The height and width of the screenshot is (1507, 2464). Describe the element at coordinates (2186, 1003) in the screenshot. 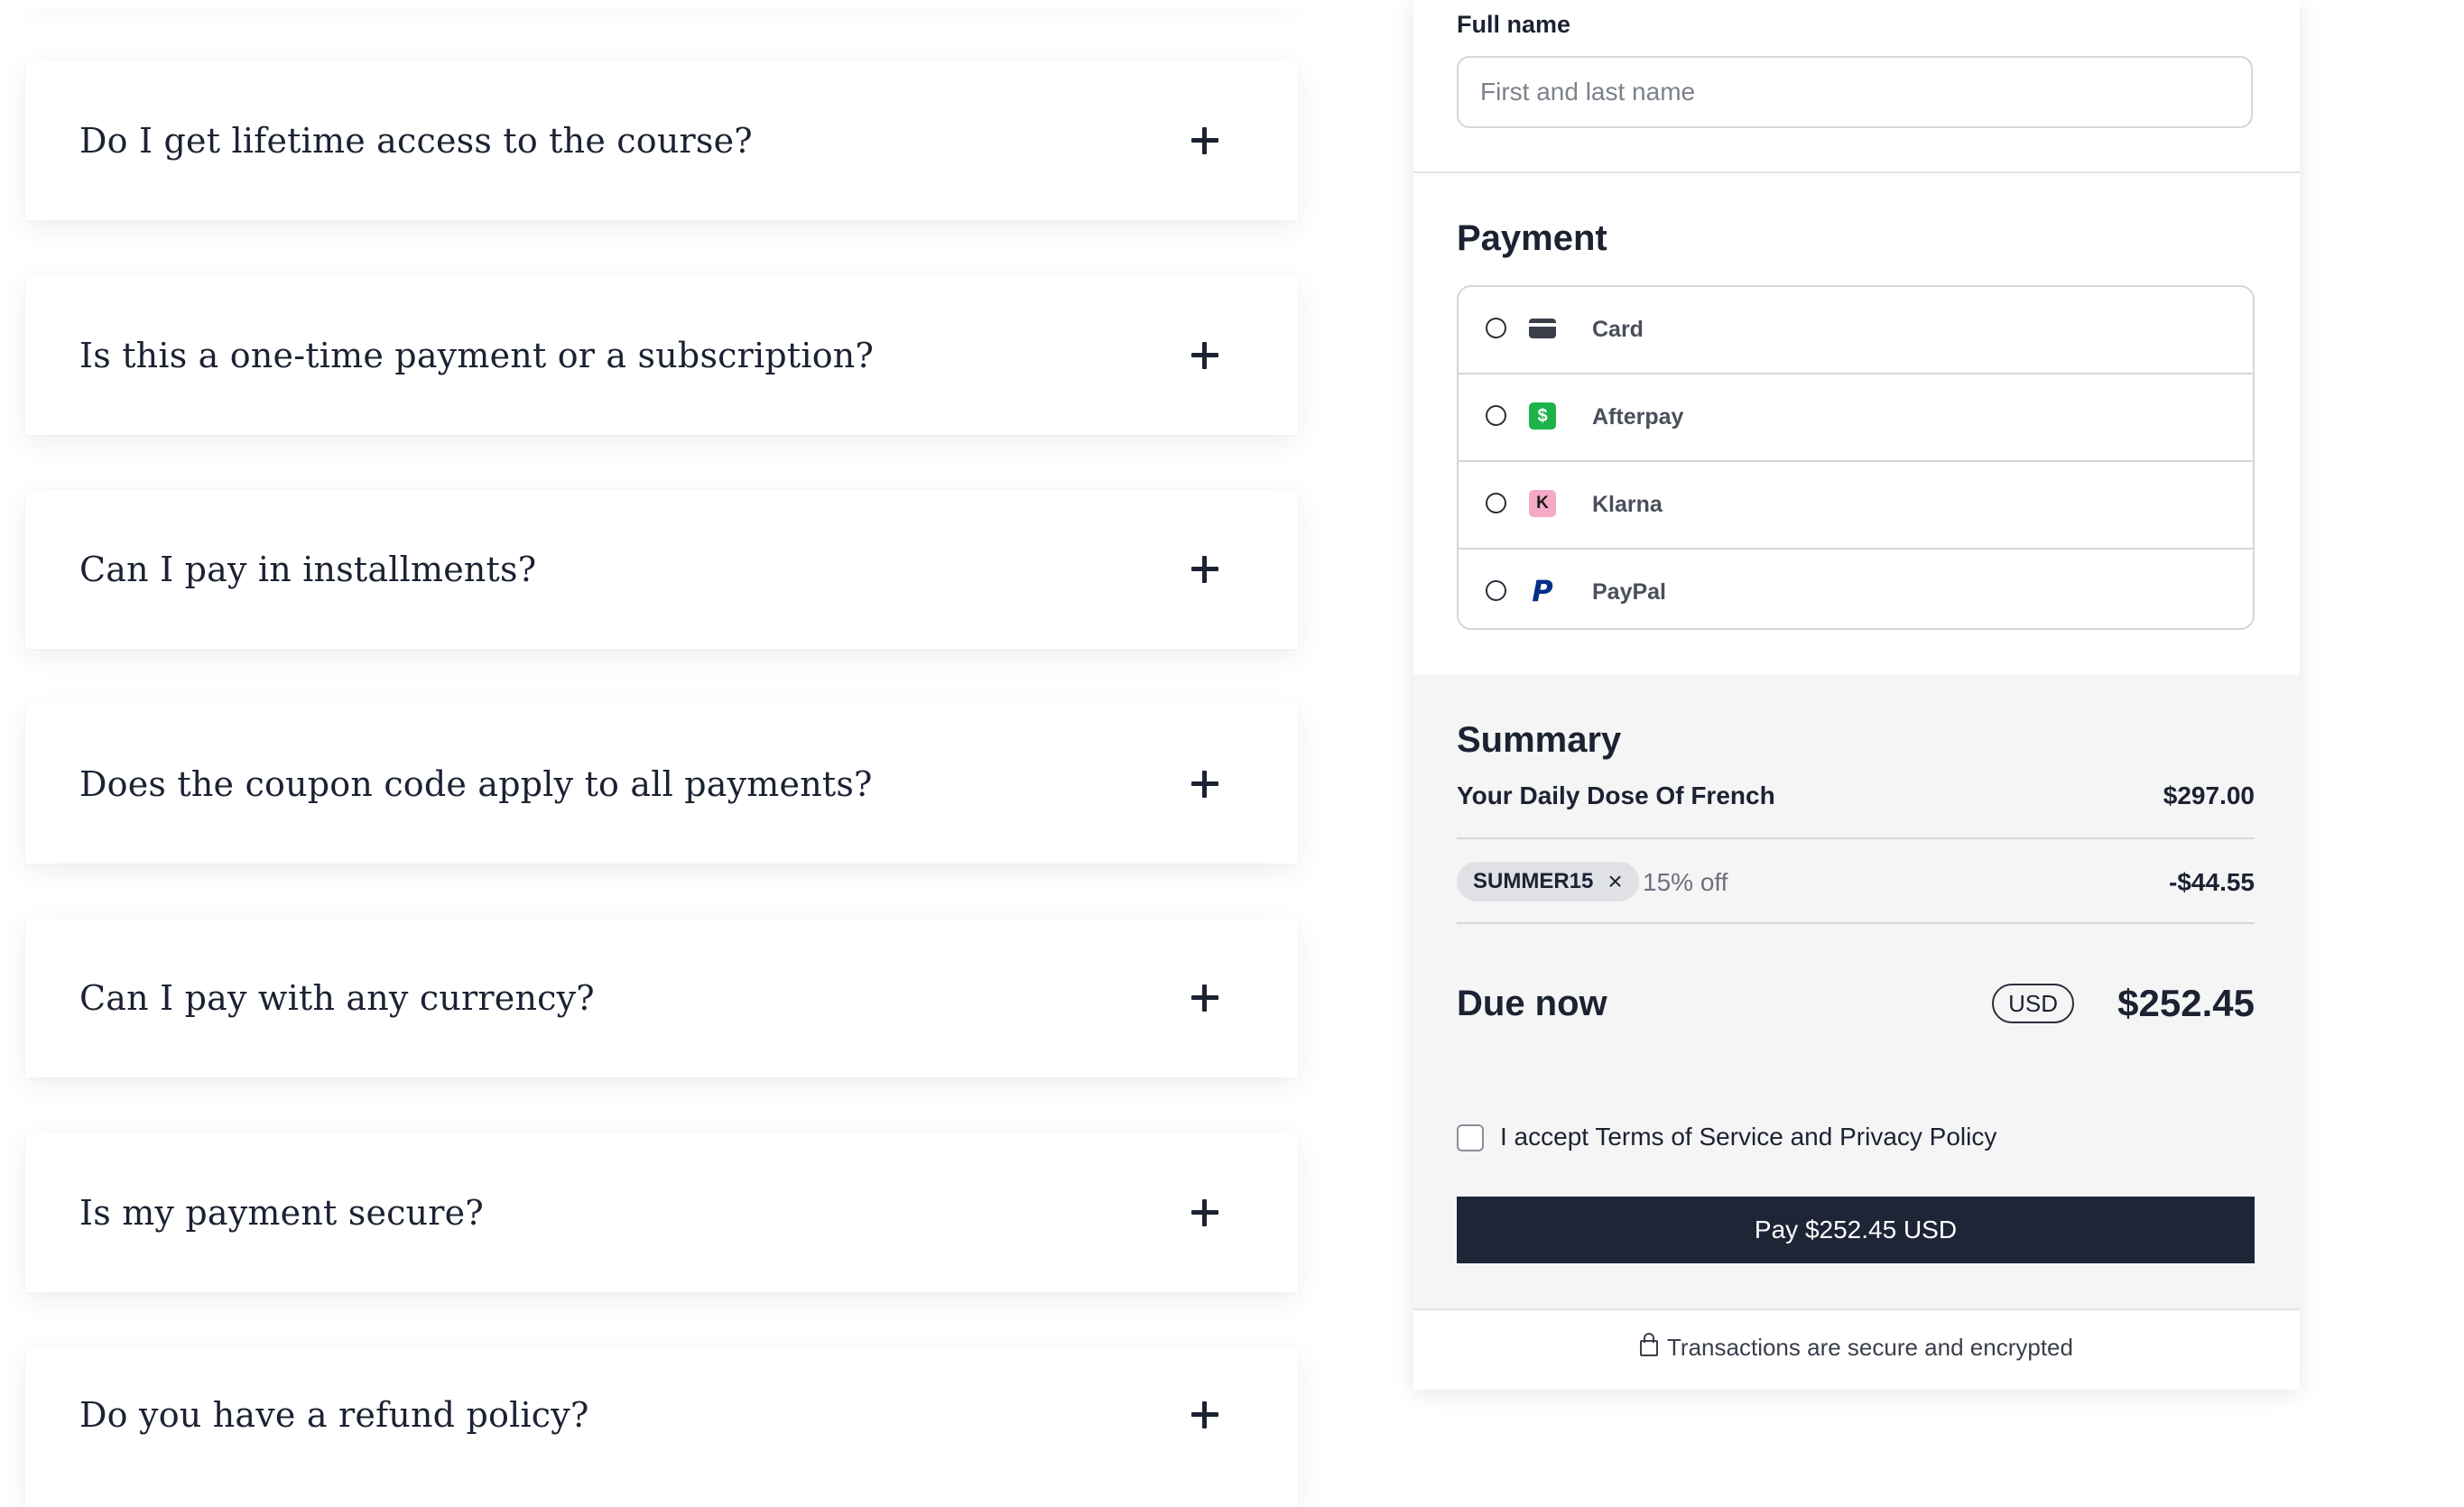

I see `due-amount: $252.45` at that location.